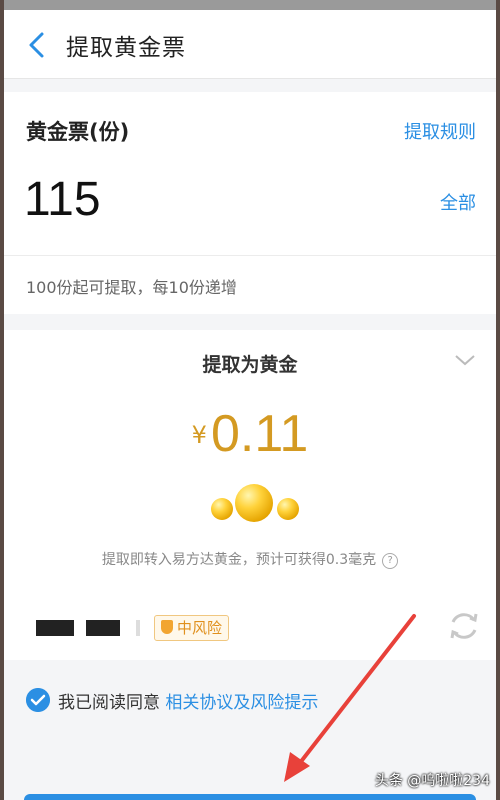  What do you see at coordinates (131, 287) in the screenshot?
I see `amount-hint: 100份起可提取，每10份递增` at bounding box center [131, 287].